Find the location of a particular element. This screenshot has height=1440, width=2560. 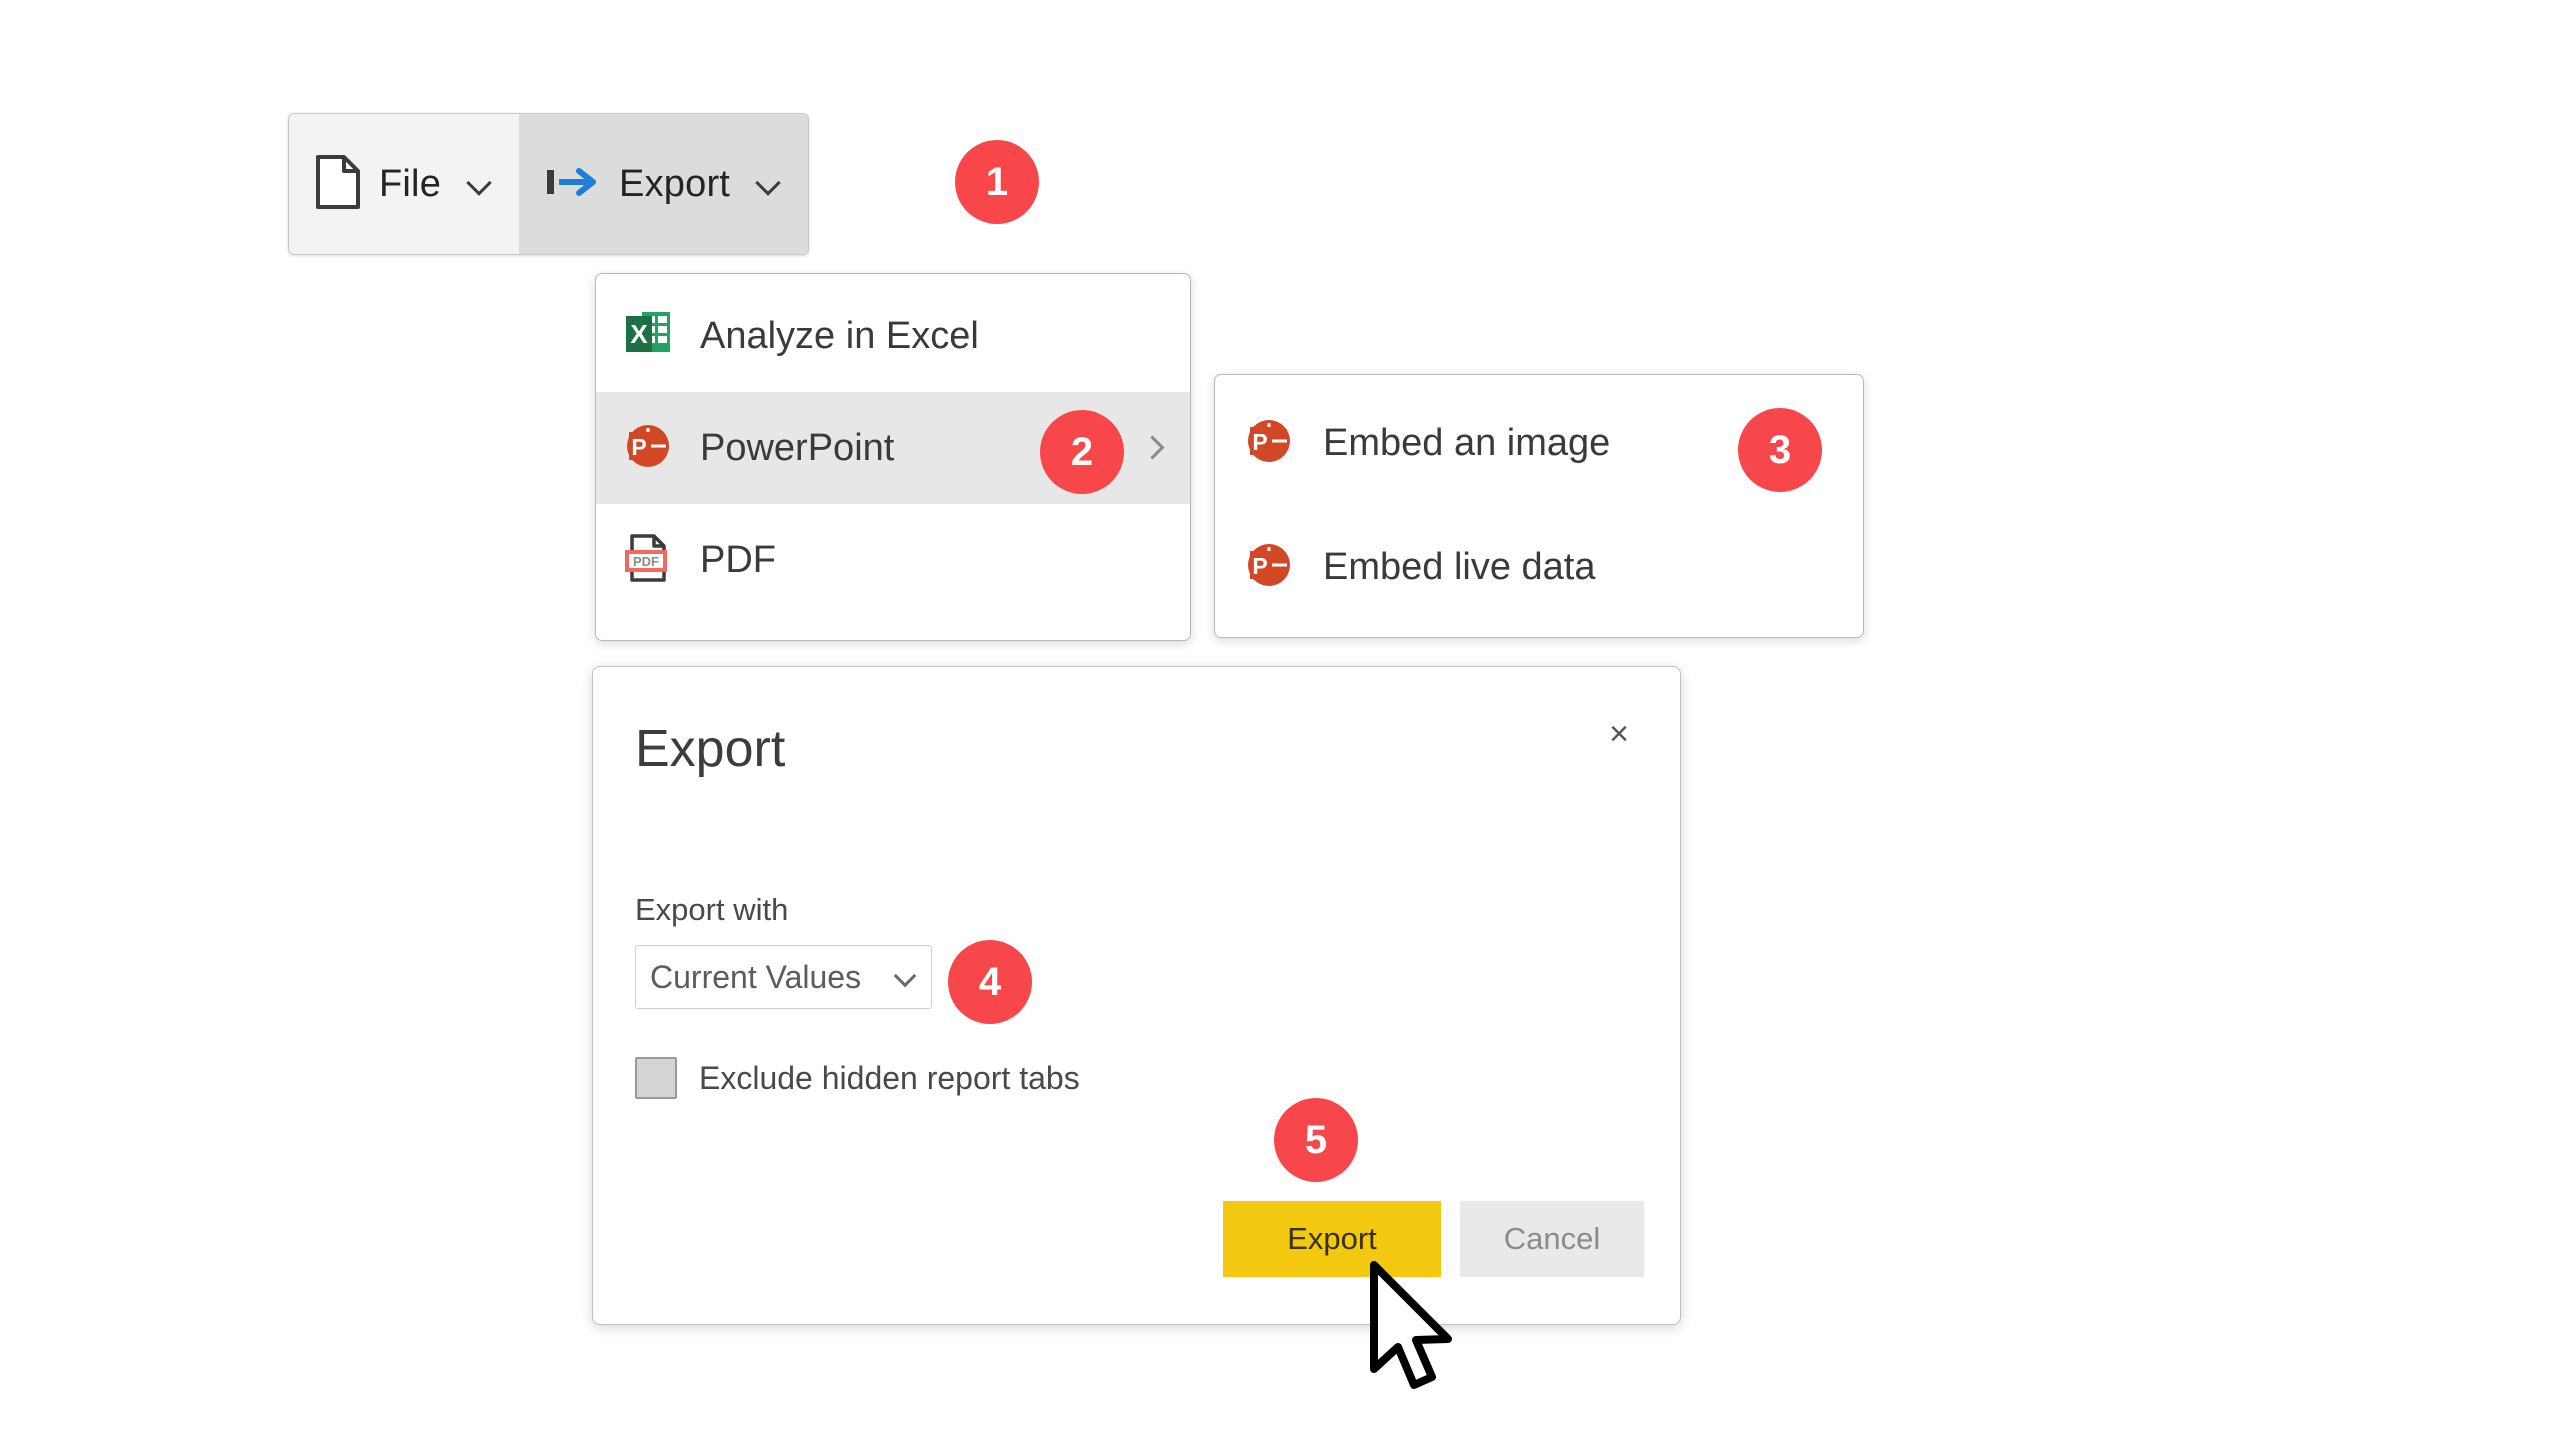

svg-text: PDF is located at coordinates (646, 561).